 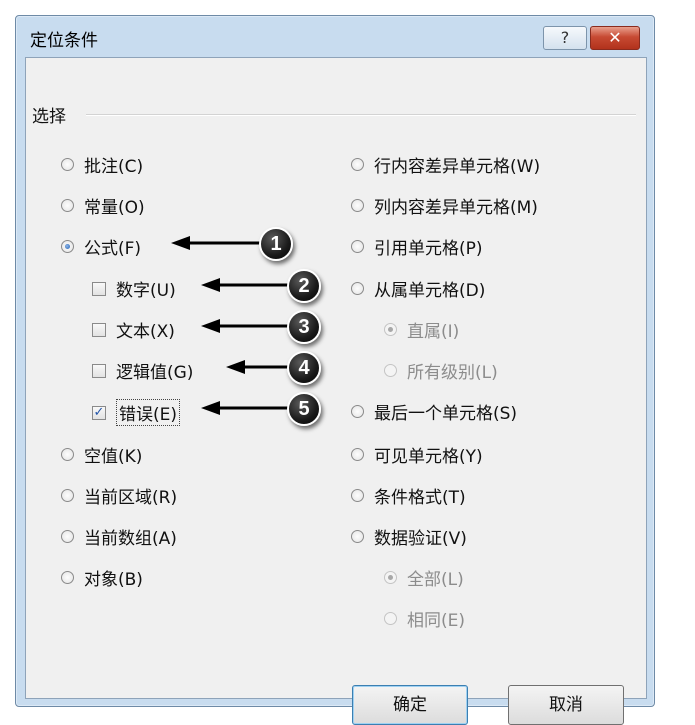 What do you see at coordinates (180, 243) in the screenshot?
I see `arrow-1-head` at bounding box center [180, 243].